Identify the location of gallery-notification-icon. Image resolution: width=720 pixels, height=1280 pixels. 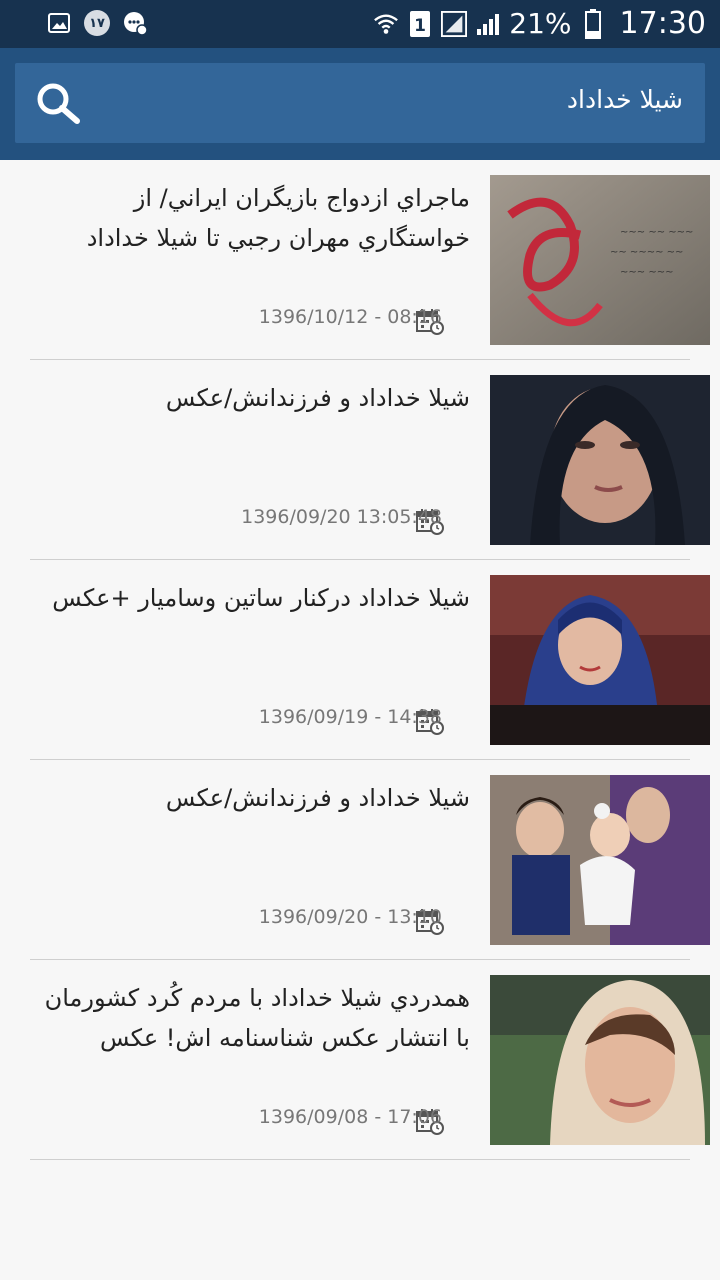
(59, 23).